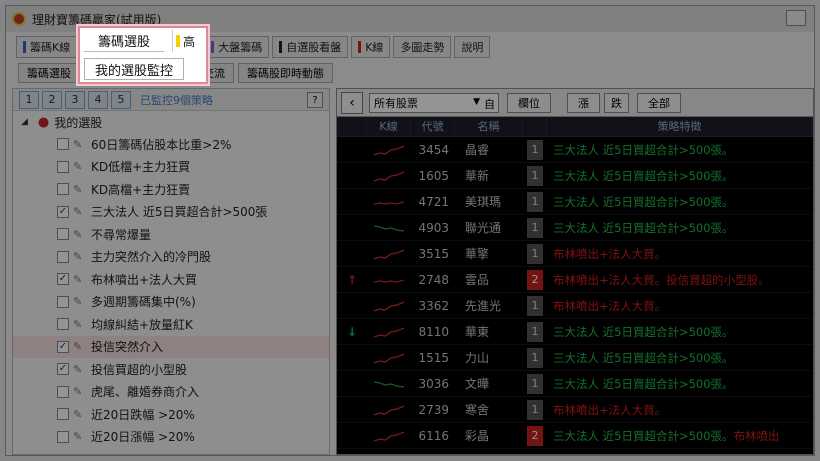  I want to click on dropdown-arrow-icon: ▼, so click(476, 102).